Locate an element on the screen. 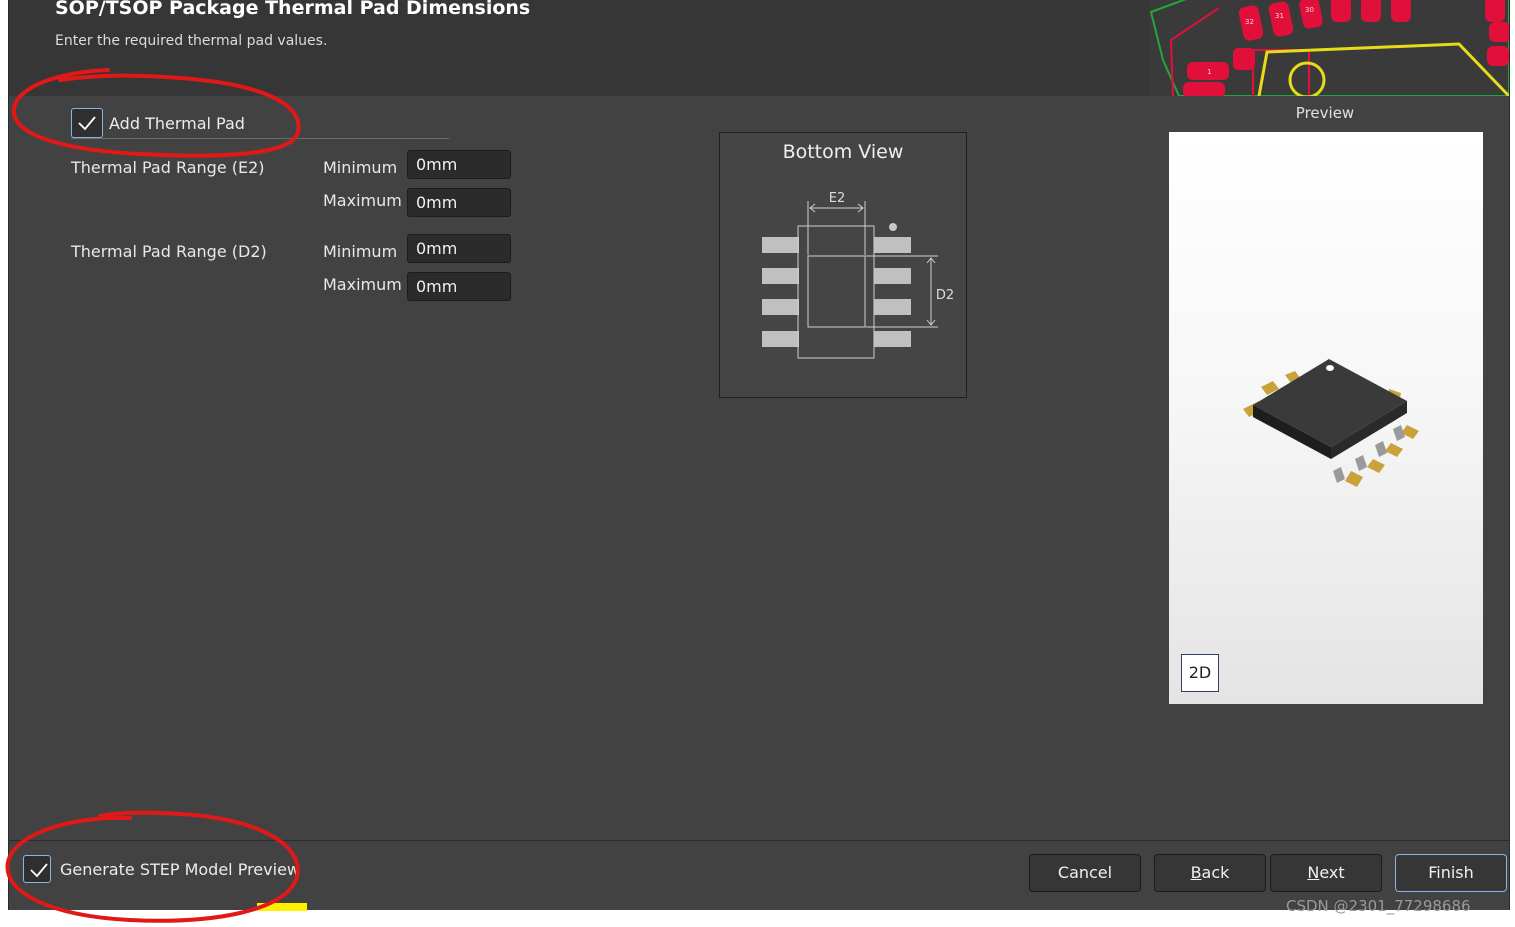 The height and width of the screenshot is (927, 1515). page-subtitle: Enter the required thermal pad values. is located at coordinates (191, 41).